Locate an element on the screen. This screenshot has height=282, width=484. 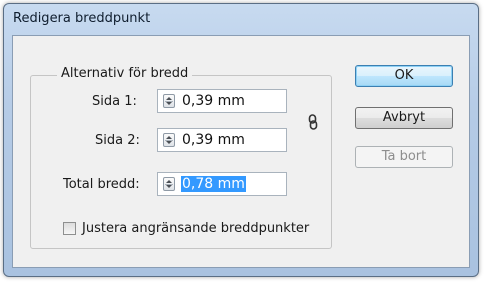
side2-value: 0,39 mm is located at coordinates (213, 140).